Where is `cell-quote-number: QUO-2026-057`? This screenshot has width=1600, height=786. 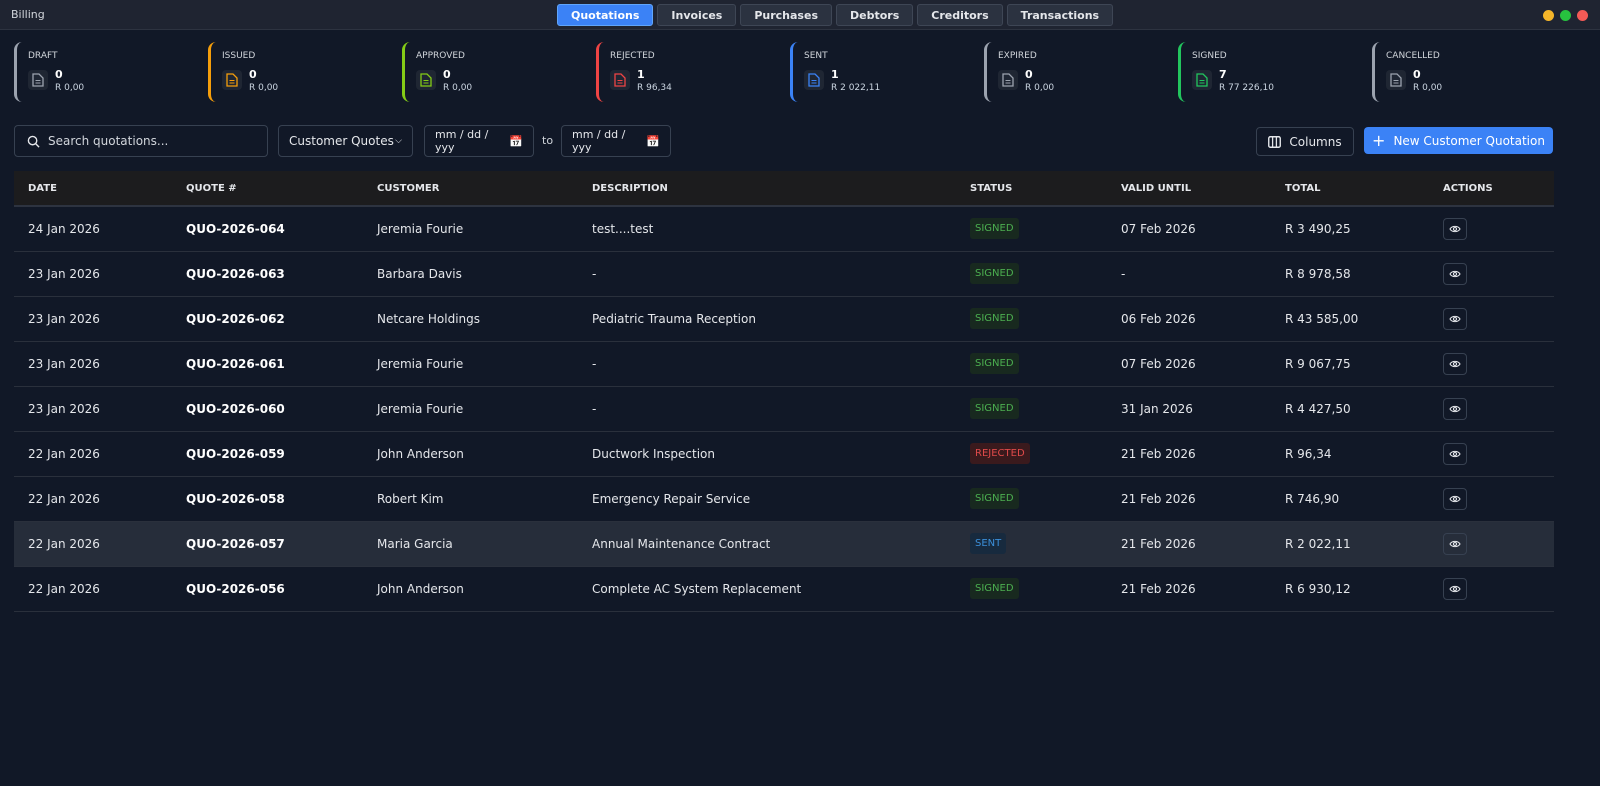
cell-quote-number: QUO-2026-057 is located at coordinates (267, 544).